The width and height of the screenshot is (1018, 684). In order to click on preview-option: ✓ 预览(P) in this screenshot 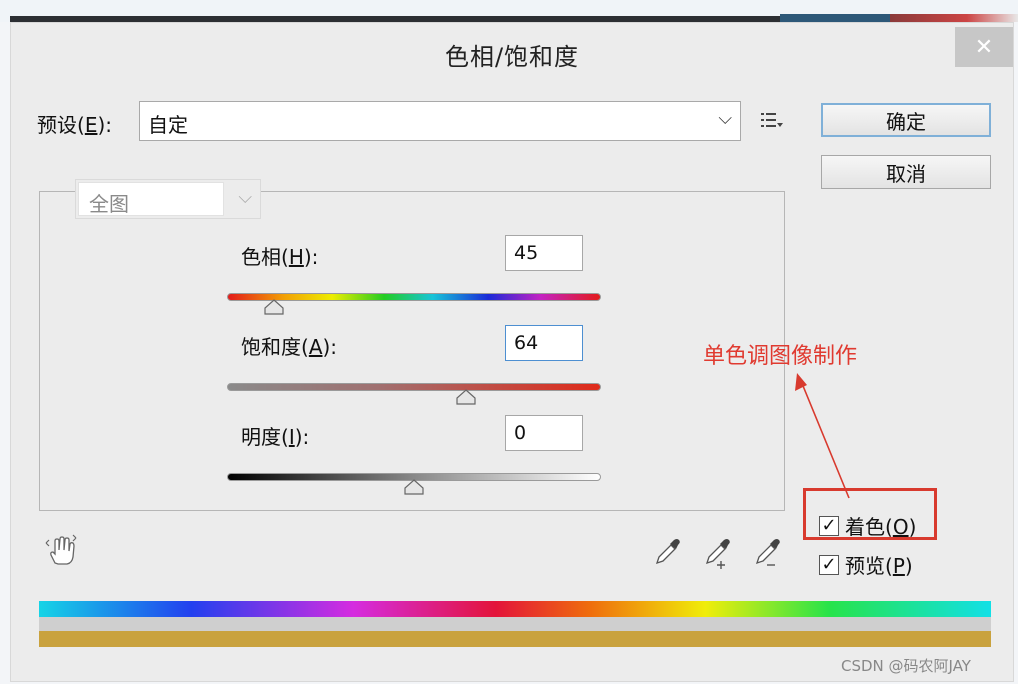, I will do `click(866, 564)`.